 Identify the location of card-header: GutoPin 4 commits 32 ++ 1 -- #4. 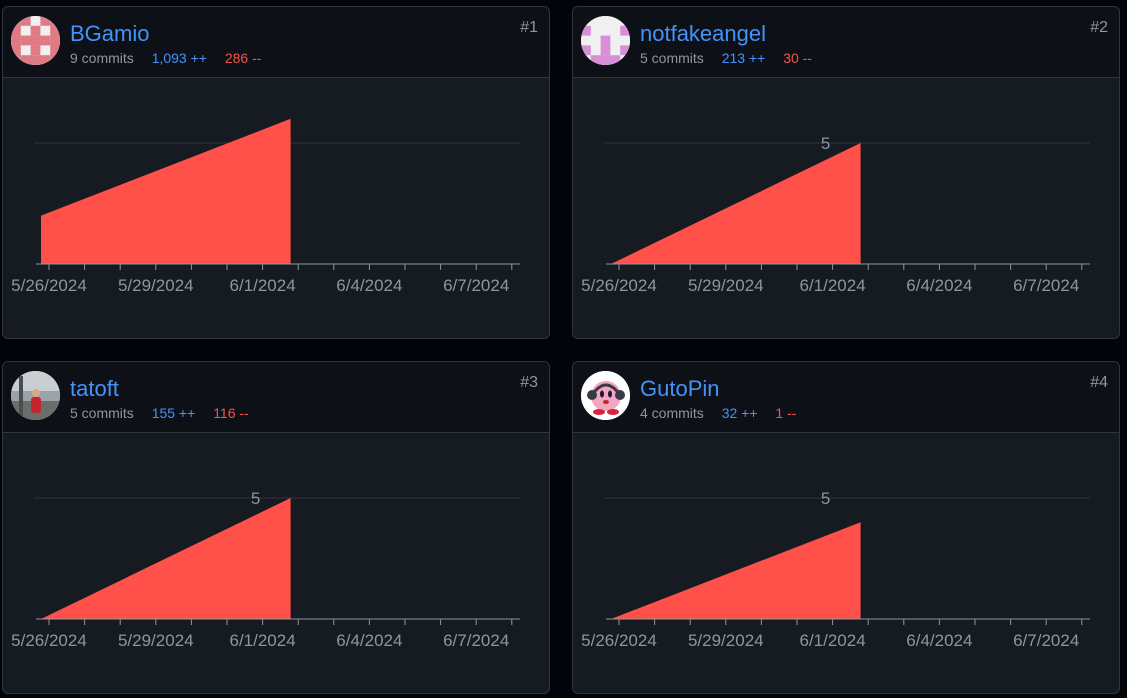
(846, 397).